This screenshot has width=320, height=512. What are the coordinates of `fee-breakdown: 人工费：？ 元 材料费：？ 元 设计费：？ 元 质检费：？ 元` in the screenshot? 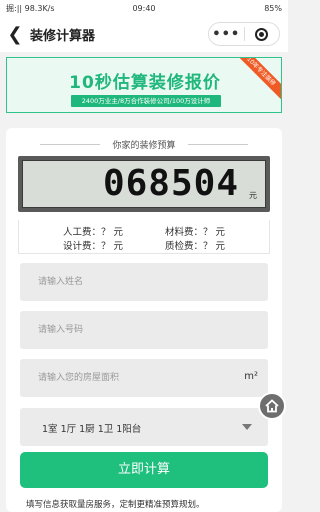 It's located at (144, 237).